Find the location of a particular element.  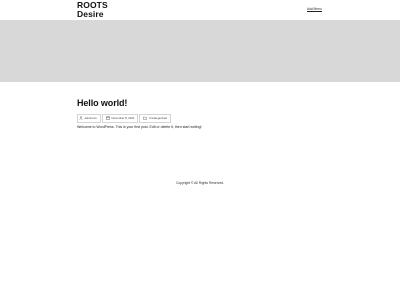

folder-icon is located at coordinates (145, 118).